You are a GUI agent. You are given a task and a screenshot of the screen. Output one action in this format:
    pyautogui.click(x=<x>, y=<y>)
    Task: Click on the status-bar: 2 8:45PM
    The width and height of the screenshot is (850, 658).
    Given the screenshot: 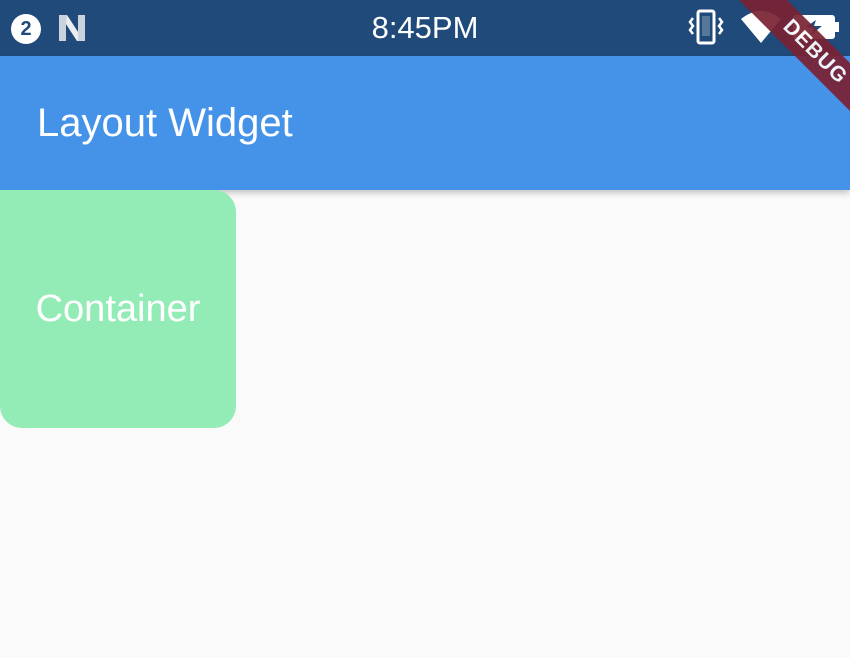 What is the action you would take?
    pyautogui.click(x=425, y=28)
    